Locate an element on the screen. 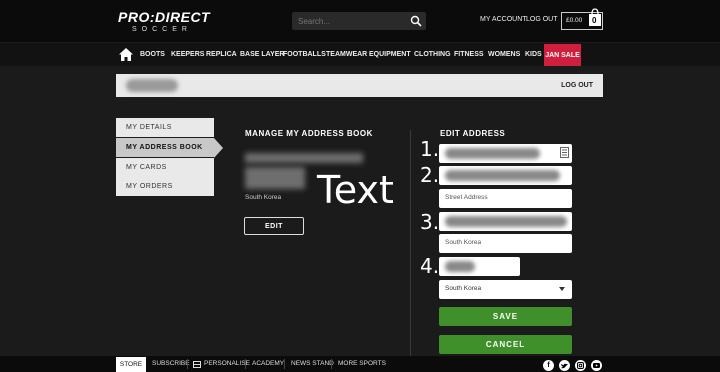 This screenshot has width=720, height=372. instagram-icon is located at coordinates (580, 365).